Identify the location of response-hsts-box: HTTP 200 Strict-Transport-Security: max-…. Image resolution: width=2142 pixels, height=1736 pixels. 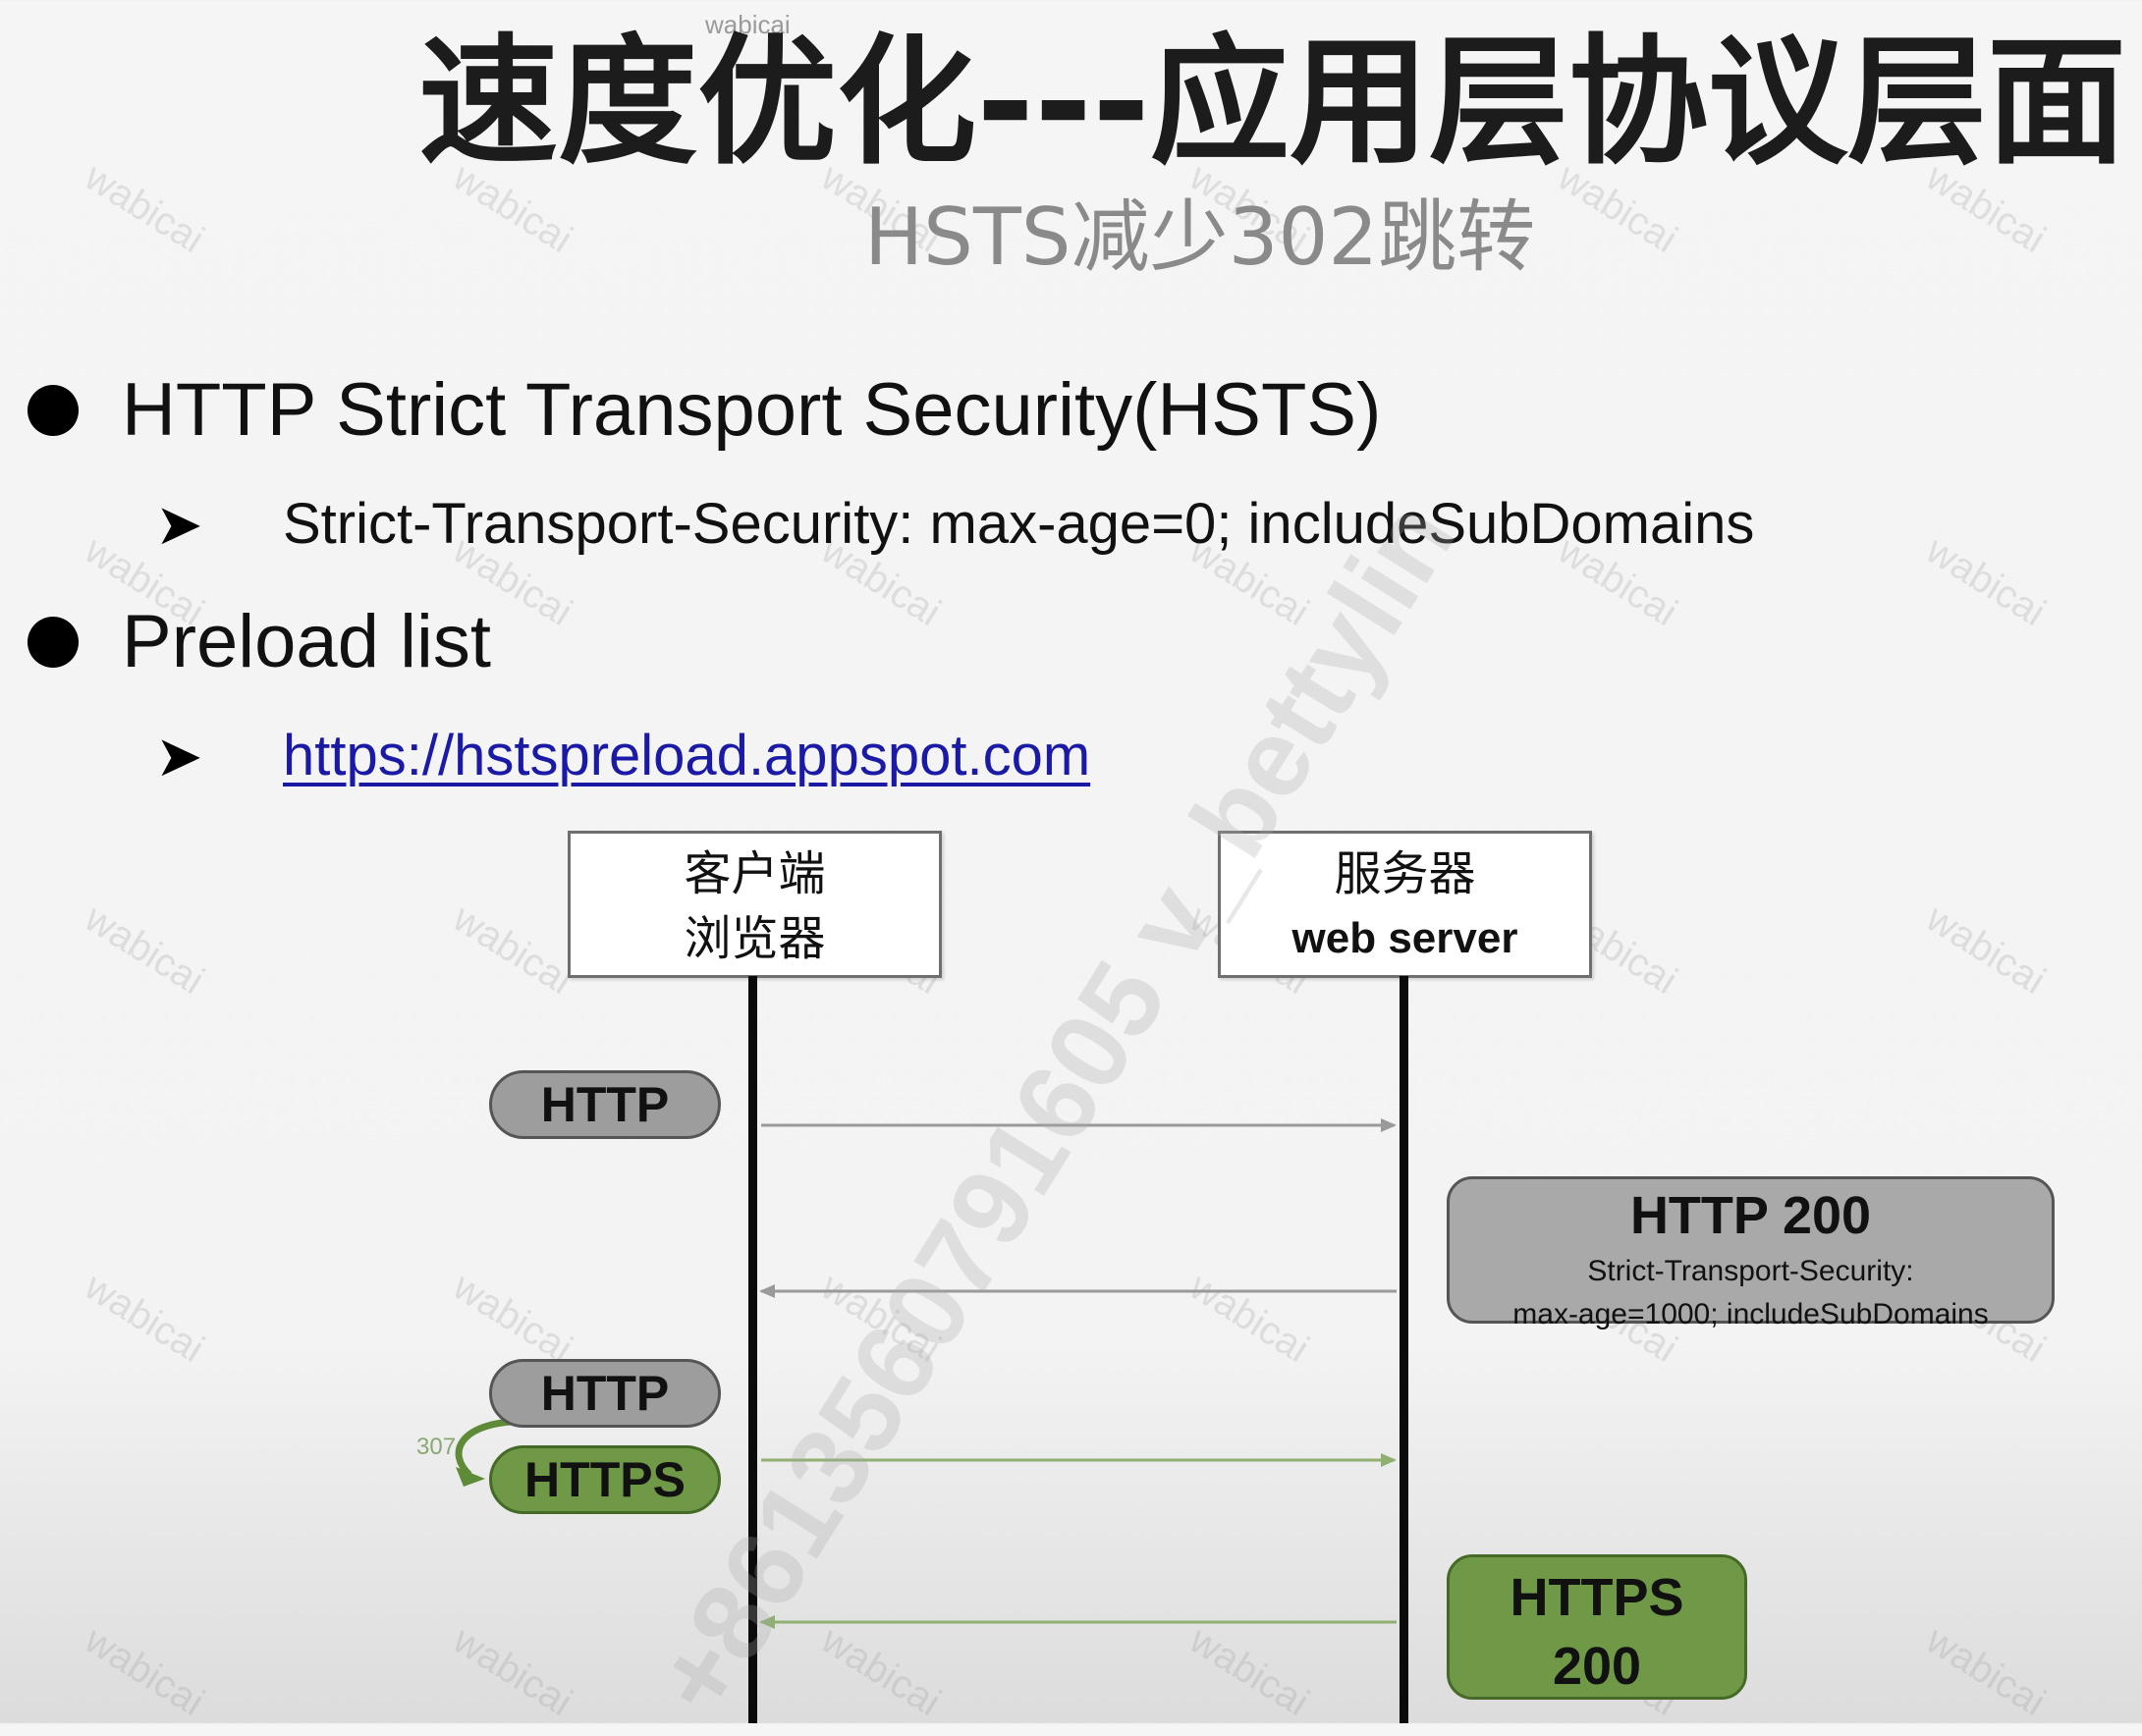
(1751, 1253).